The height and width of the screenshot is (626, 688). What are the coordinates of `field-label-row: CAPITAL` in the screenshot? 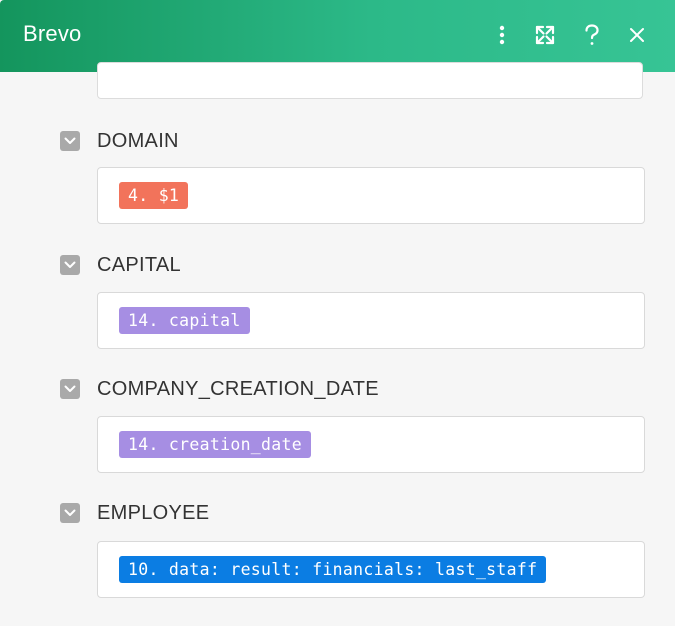 It's located at (120, 265).